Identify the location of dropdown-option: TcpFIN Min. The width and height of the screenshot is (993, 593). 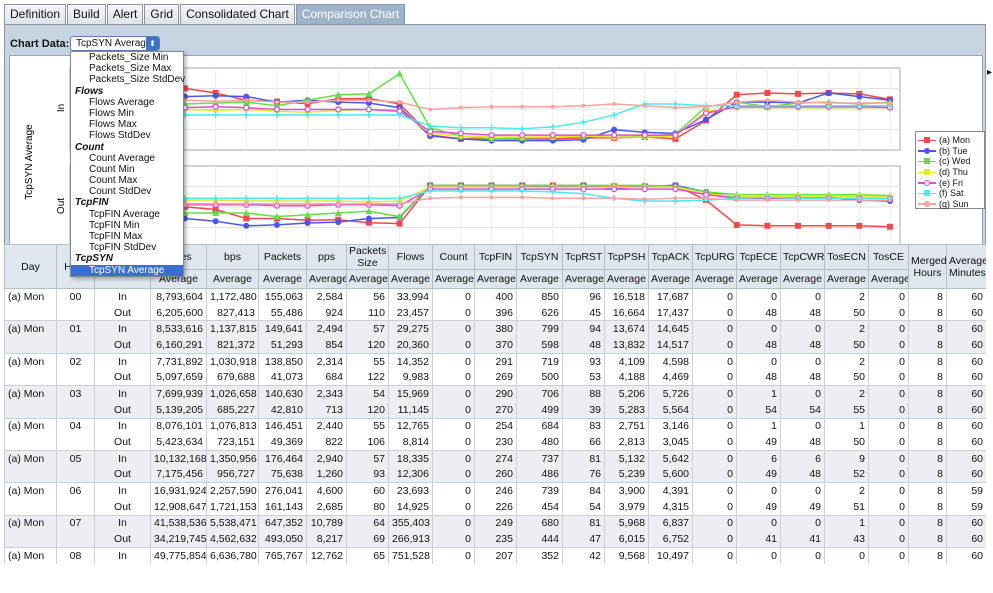
(127, 225).